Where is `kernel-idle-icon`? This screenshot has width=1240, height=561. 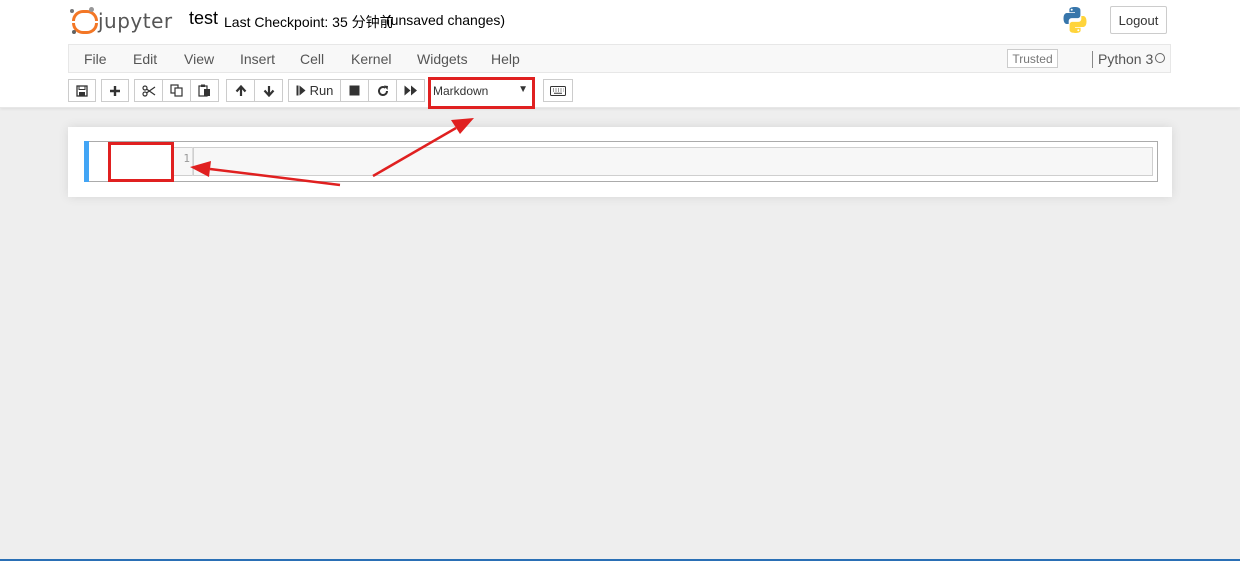 kernel-idle-icon is located at coordinates (1160, 58).